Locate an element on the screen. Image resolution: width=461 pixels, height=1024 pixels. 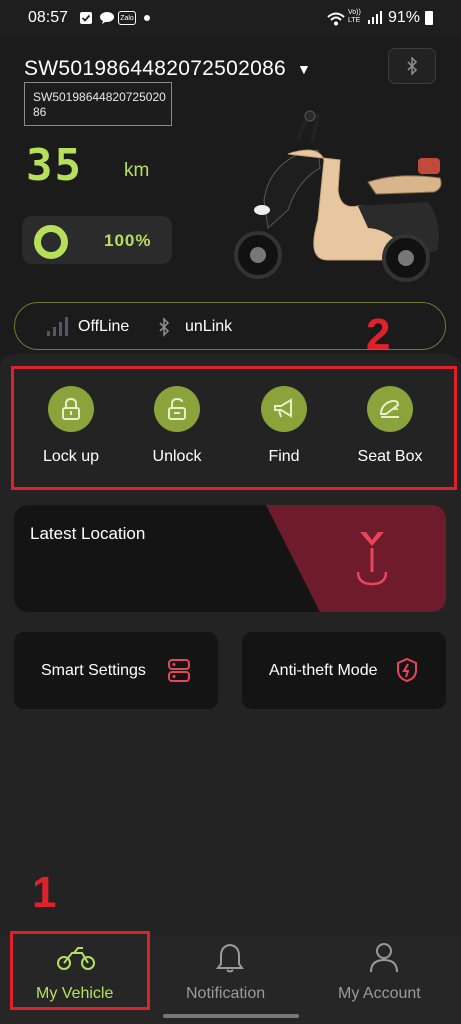
person-icon is located at coordinates (384, 960).